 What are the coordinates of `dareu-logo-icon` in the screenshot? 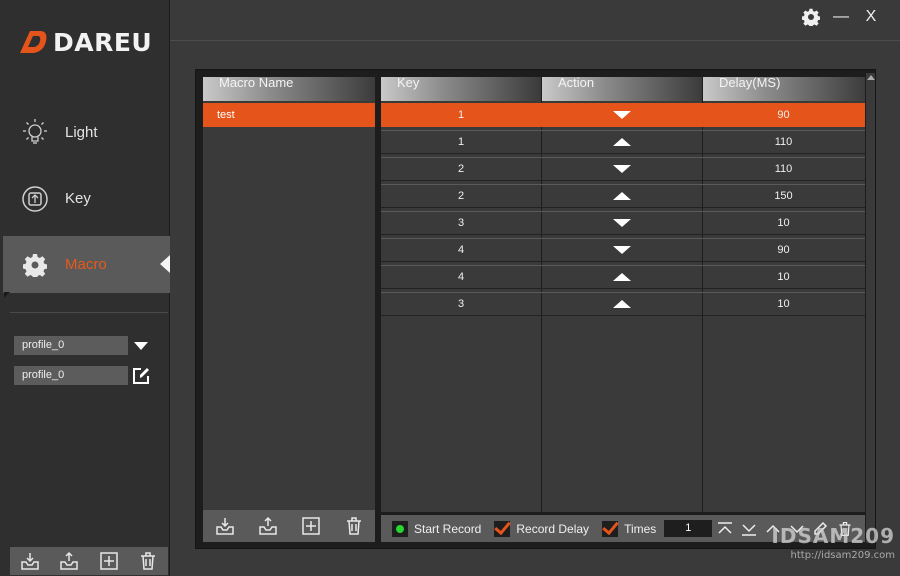 It's located at (33, 42).